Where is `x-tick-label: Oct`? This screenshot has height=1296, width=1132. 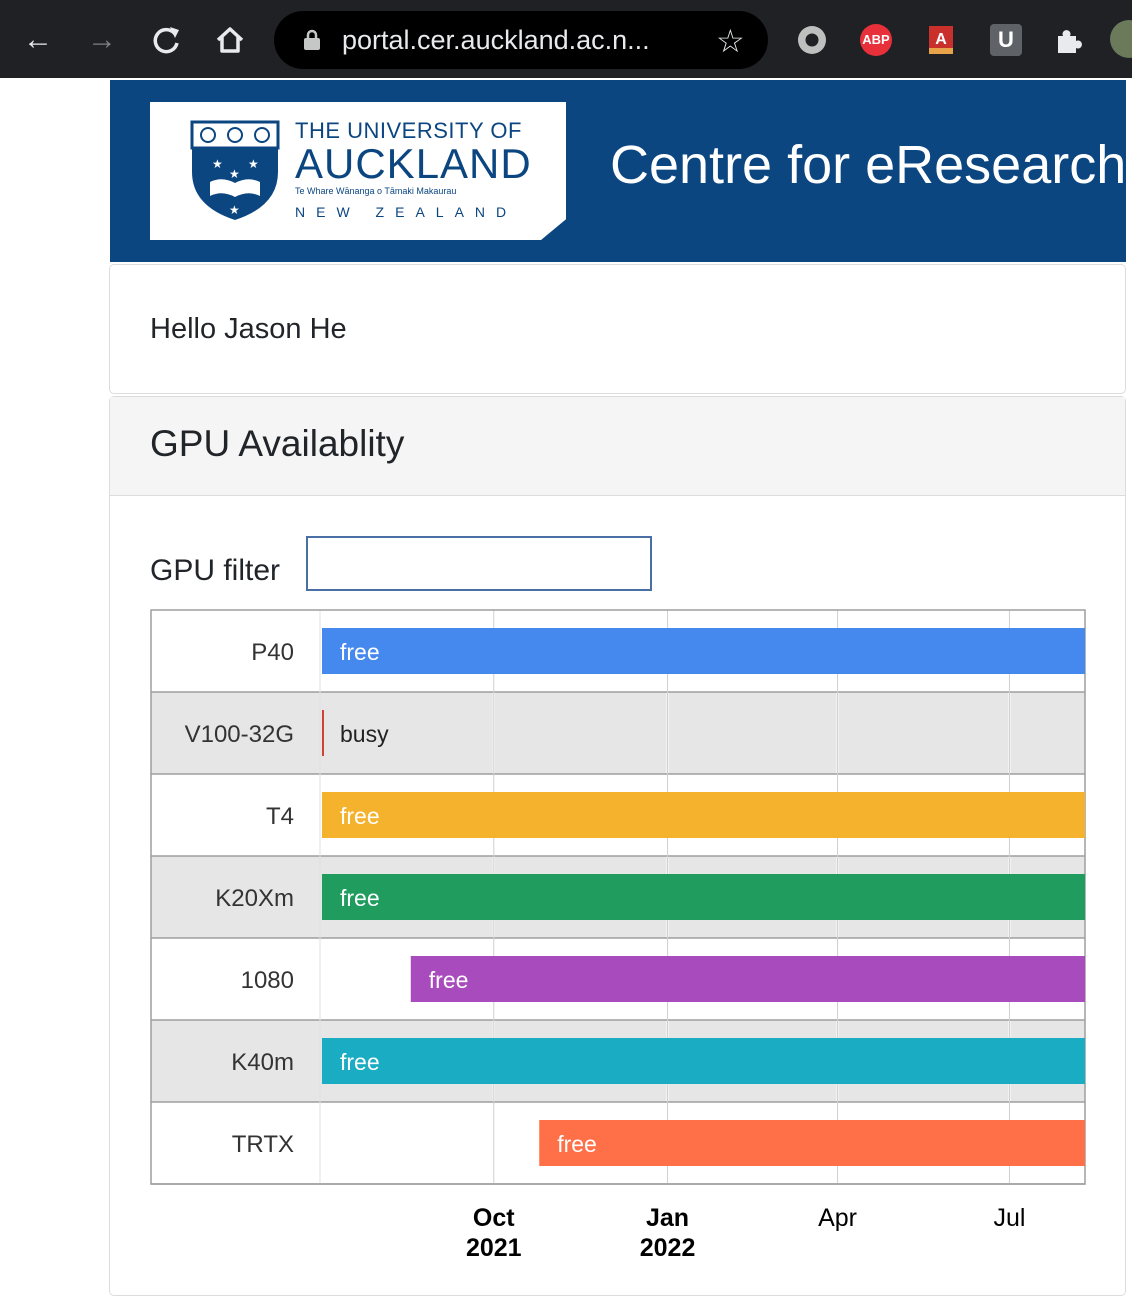
x-tick-label: Oct is located at coordinates (494, 1218).